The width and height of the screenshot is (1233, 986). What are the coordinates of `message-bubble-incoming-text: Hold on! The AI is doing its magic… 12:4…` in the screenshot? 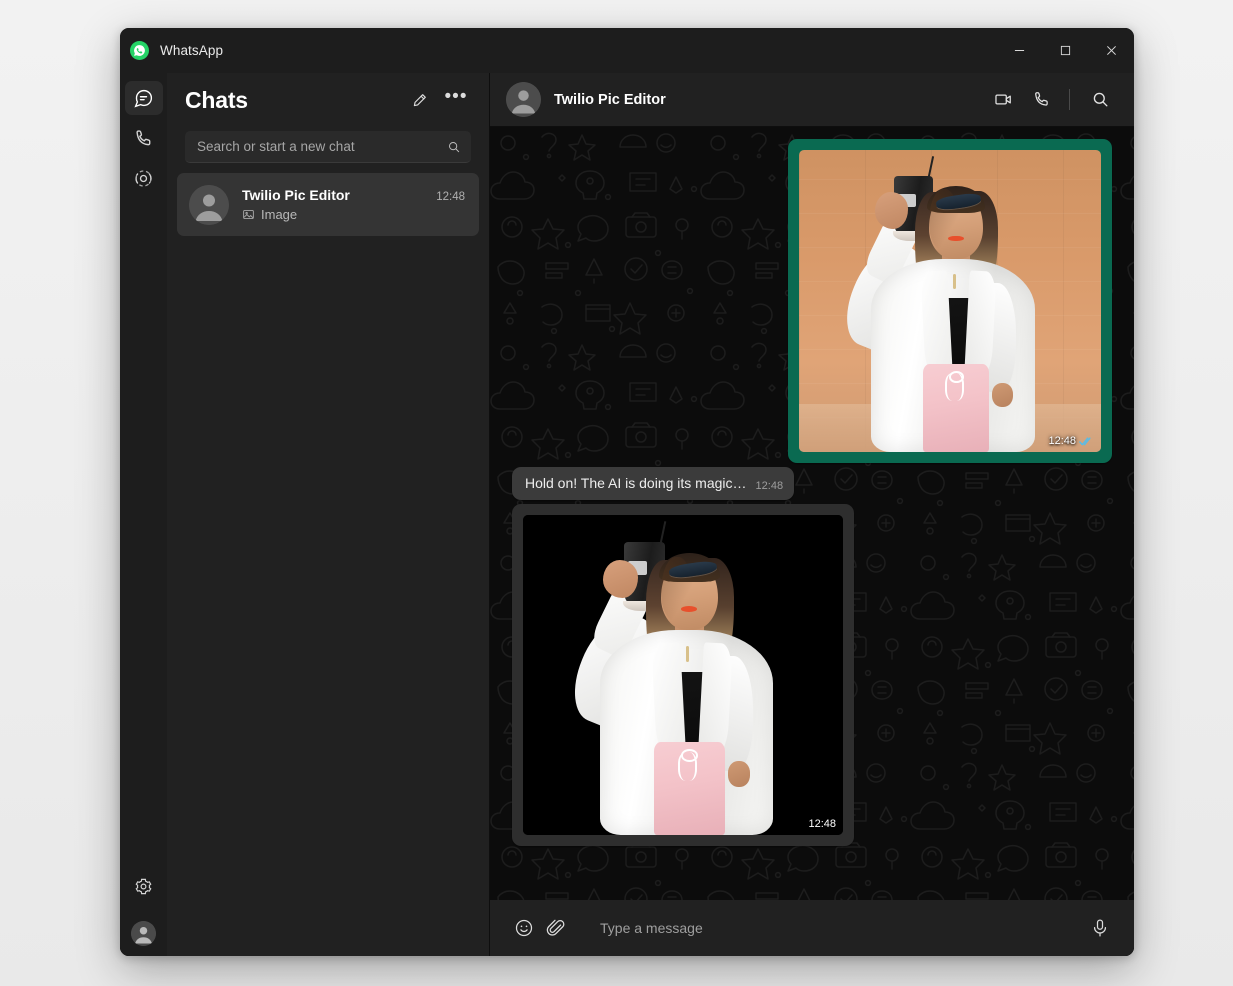 It's located at (653, 483).